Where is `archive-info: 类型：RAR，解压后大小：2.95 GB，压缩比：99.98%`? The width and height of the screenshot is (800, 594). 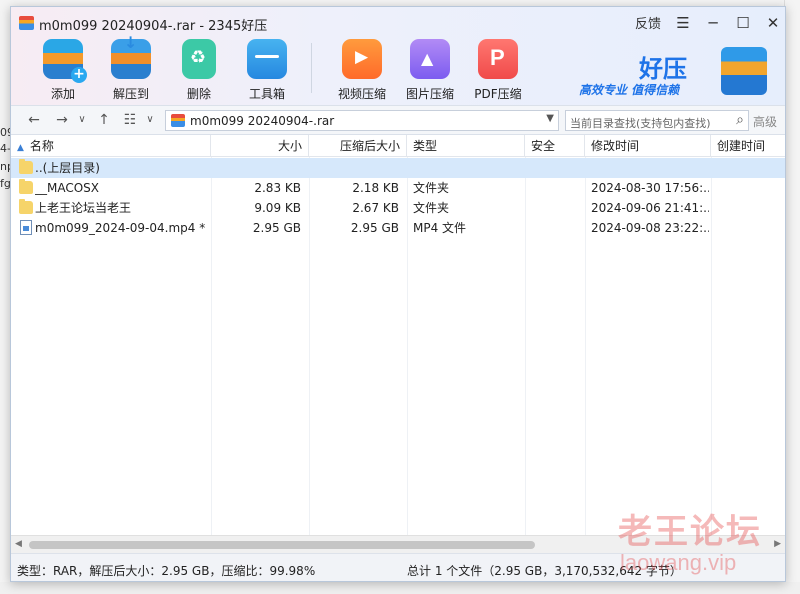
archive-info: 类型：RAR，解压后大小：2.95 GB，压缩比：99.98% is located at coordinates (166, 571).